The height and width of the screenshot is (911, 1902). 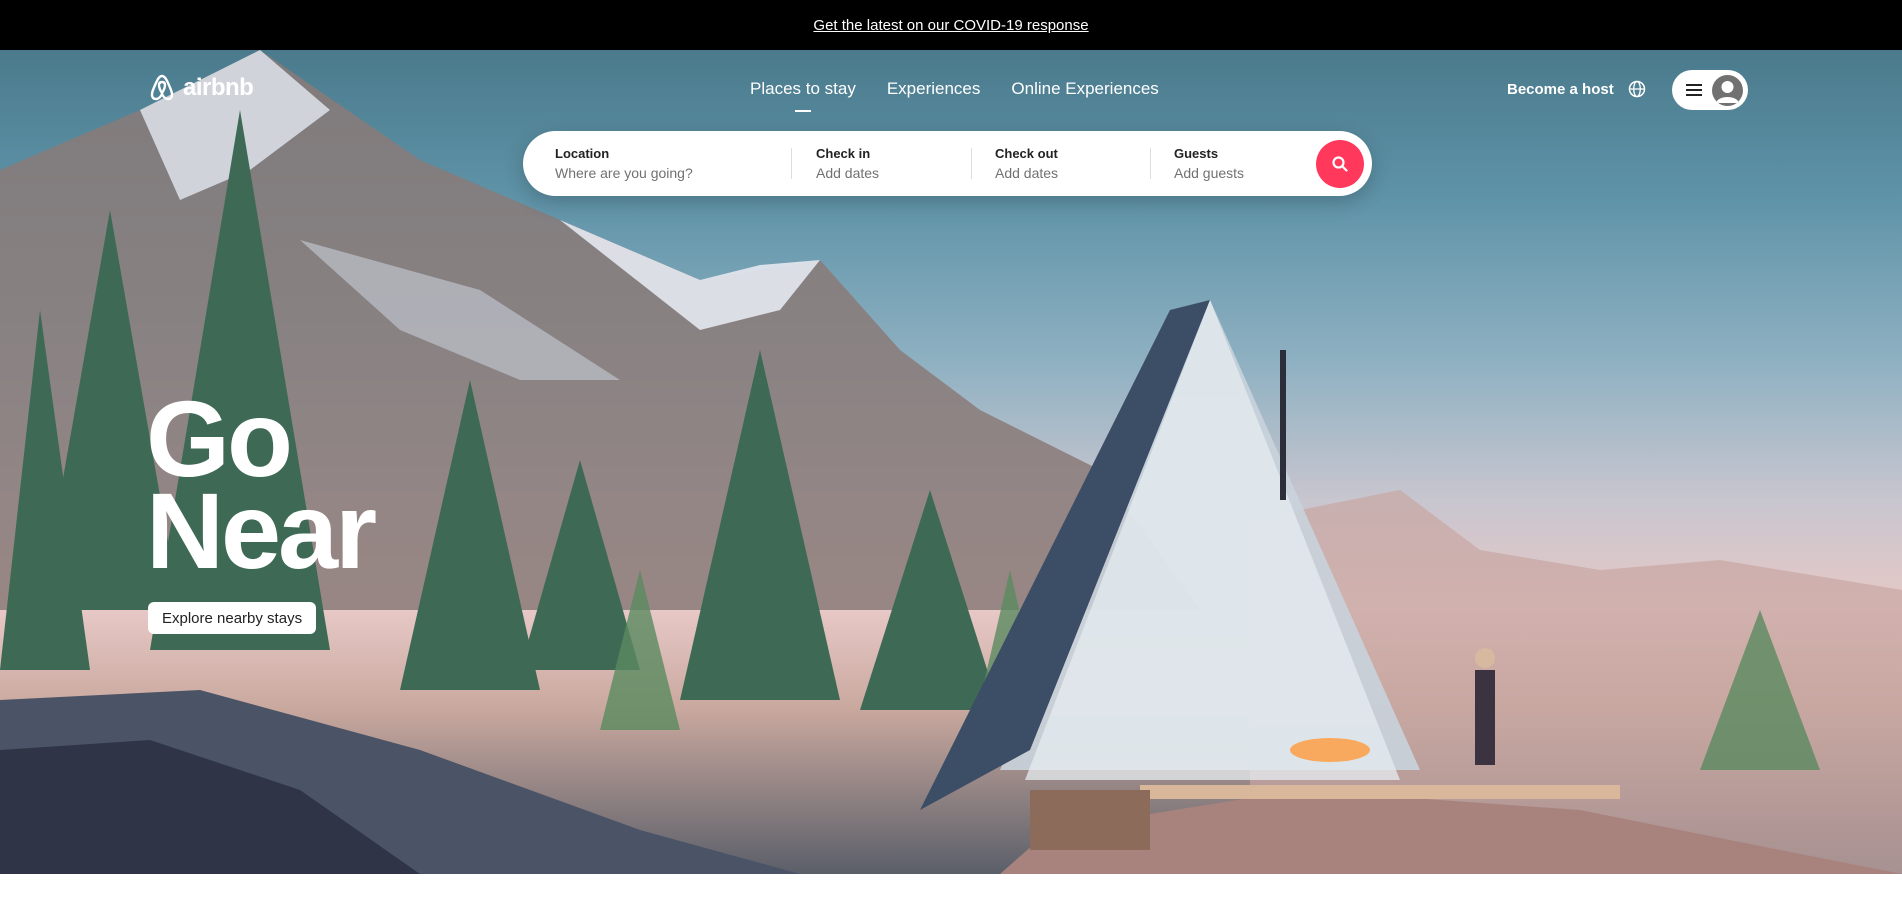 What do you see at coordinates (1637, 89) in the screenshot?
I see `globe-icon` at bounding box center [1637, 89].